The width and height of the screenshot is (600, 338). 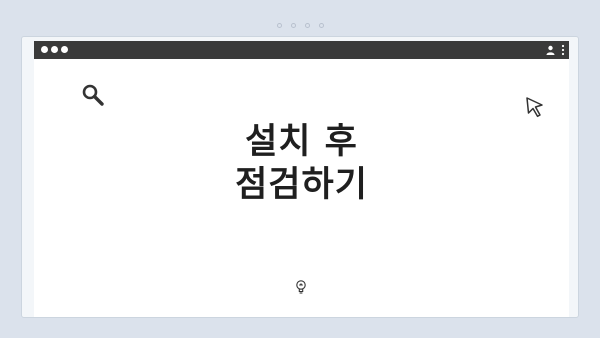 I want to click on kebab-menu-icon, so click(x=563, y=50).